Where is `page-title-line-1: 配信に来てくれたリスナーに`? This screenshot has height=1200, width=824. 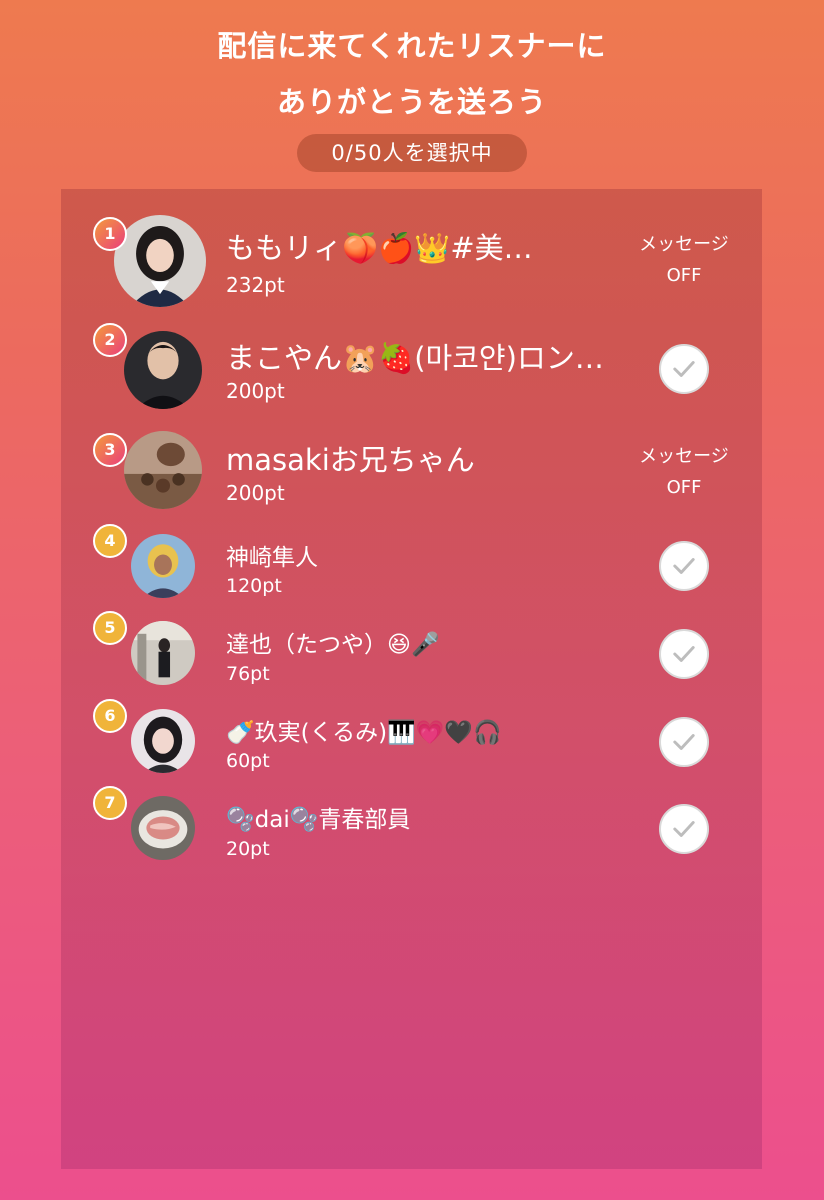
page-title-line-1: 配信に来てくれたリスナーに is located at coordinates (412, 46).